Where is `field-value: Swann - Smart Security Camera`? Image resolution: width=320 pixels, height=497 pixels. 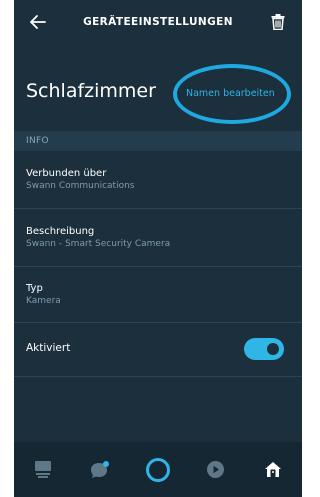
field-value: Swann - Smart Security Camera is located at coordinates (98, 244).